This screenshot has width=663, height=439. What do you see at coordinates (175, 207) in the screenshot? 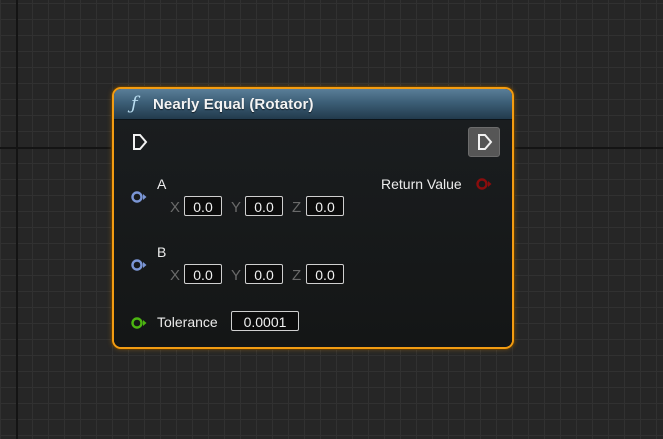
I see `pin-a-x-label: X` at bounding box center [175, 207].